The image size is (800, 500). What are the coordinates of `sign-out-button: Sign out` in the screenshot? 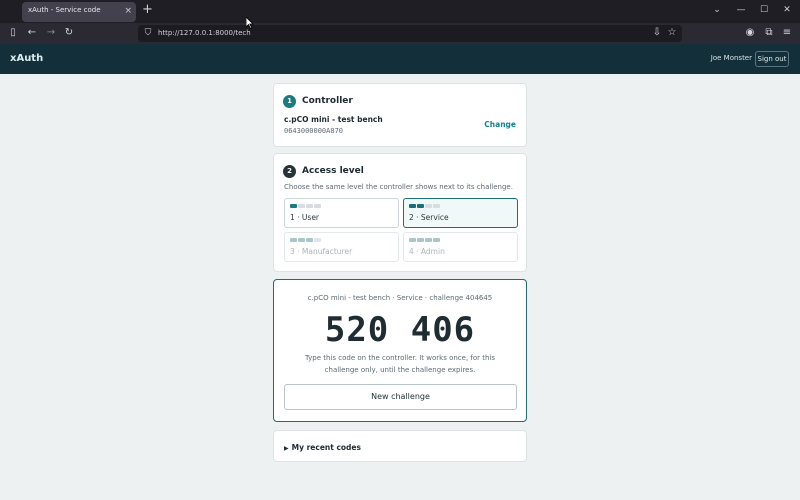 It's located at (772, 59).